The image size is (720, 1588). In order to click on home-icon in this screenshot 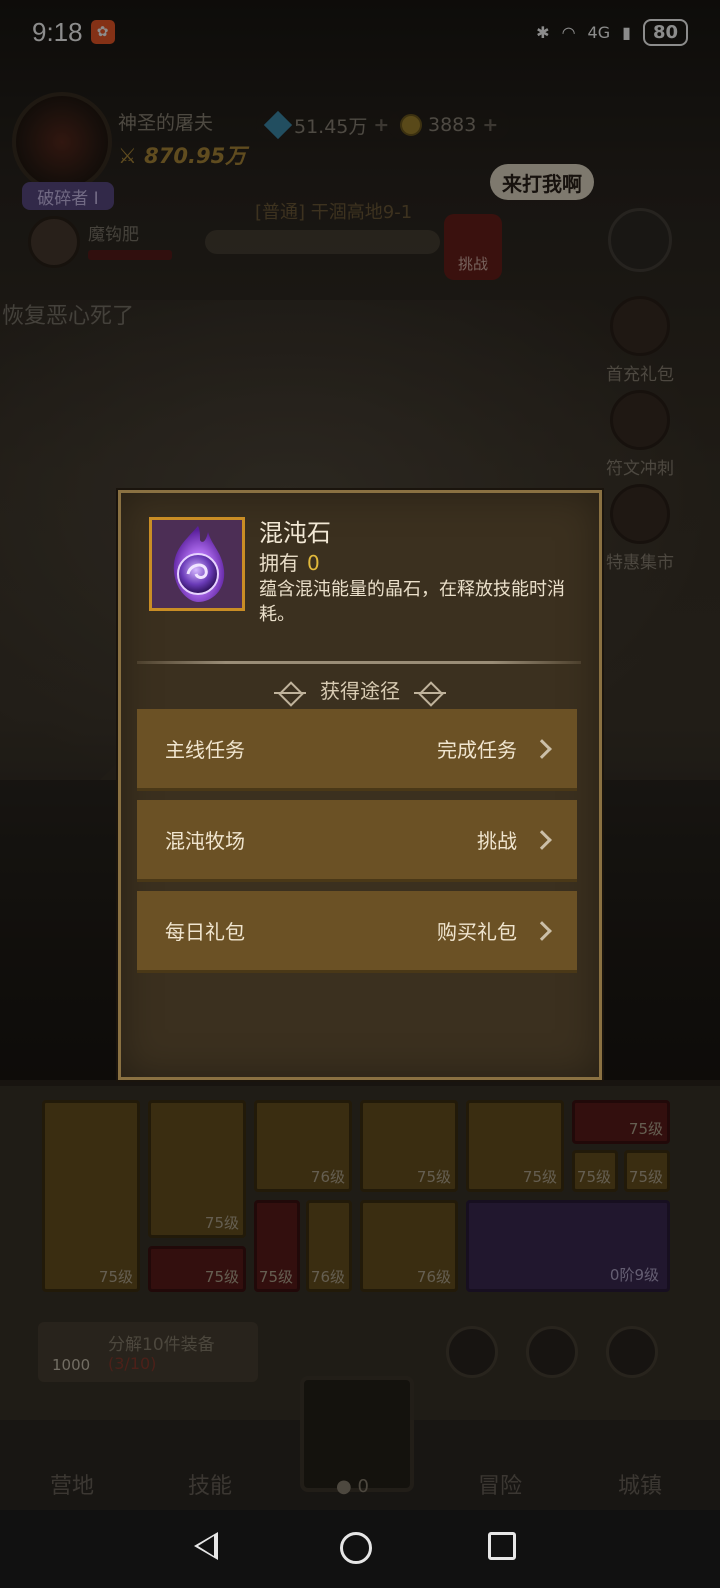, I will do `click(356, 1548)`.